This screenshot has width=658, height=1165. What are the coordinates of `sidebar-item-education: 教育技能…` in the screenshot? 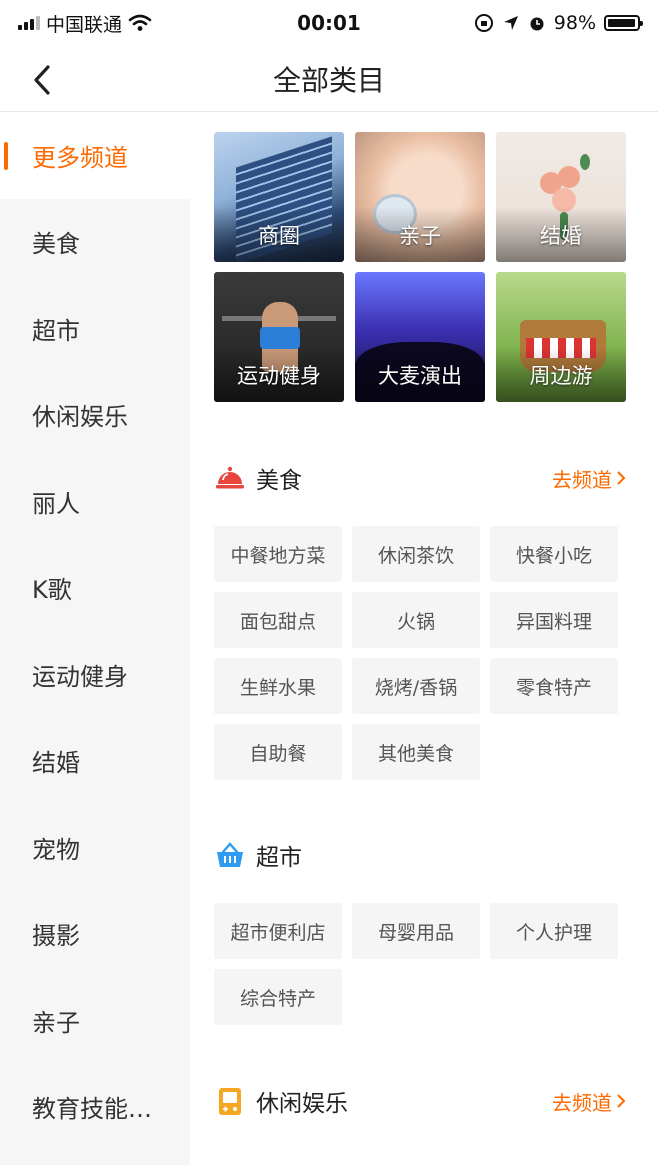 It's located at (95, 1107).